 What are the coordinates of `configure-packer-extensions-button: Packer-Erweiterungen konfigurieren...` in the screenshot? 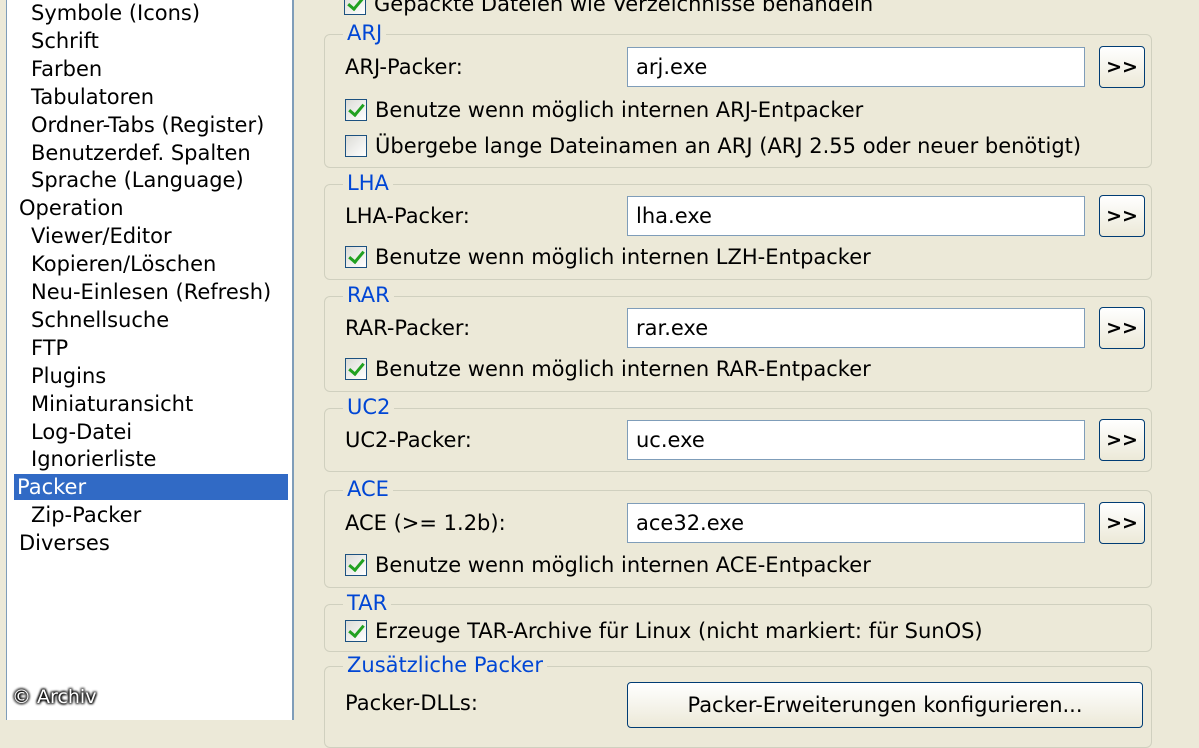 It's located at (885, 705).